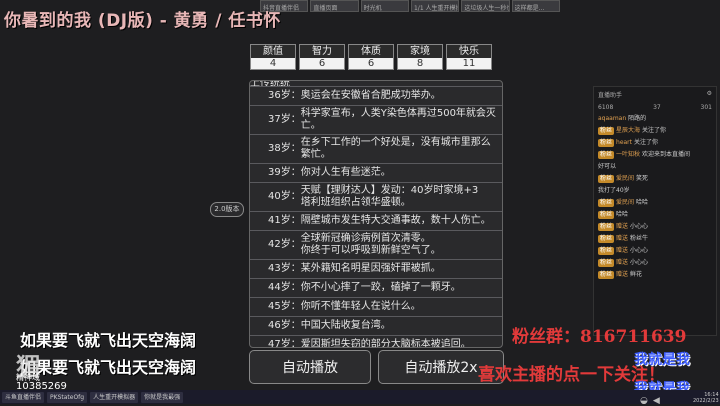  What do you see at coordinates (656, 401) in the screenshot?
I see `volume-icon: ◀` at bounding box center [656, 401].